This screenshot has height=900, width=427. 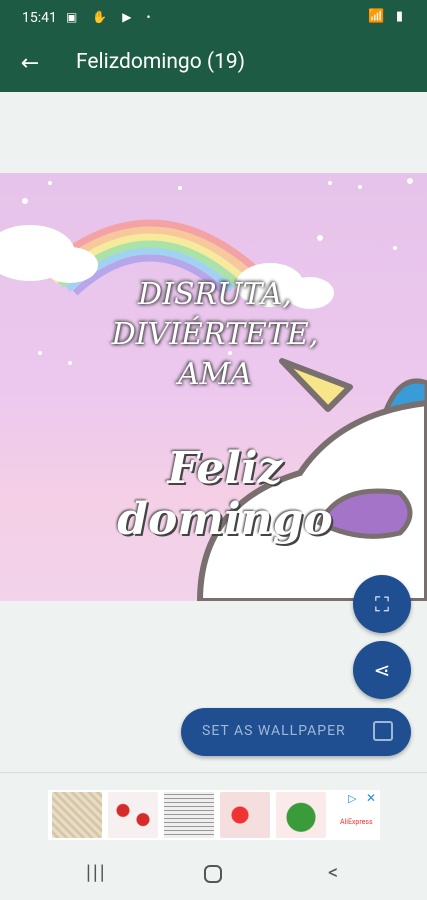 I want to click on home-icon, so click(x=213, y=874).